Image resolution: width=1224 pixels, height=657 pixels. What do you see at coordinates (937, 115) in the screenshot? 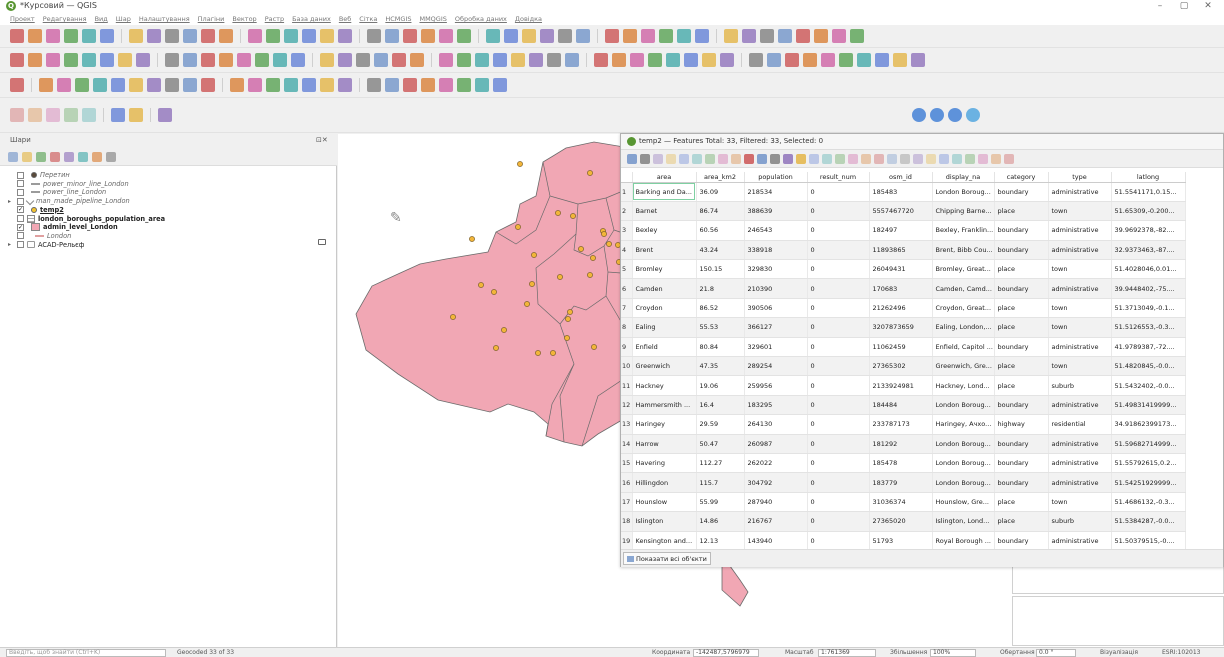
I see `globe-icon` at bounding box center [937, 115].